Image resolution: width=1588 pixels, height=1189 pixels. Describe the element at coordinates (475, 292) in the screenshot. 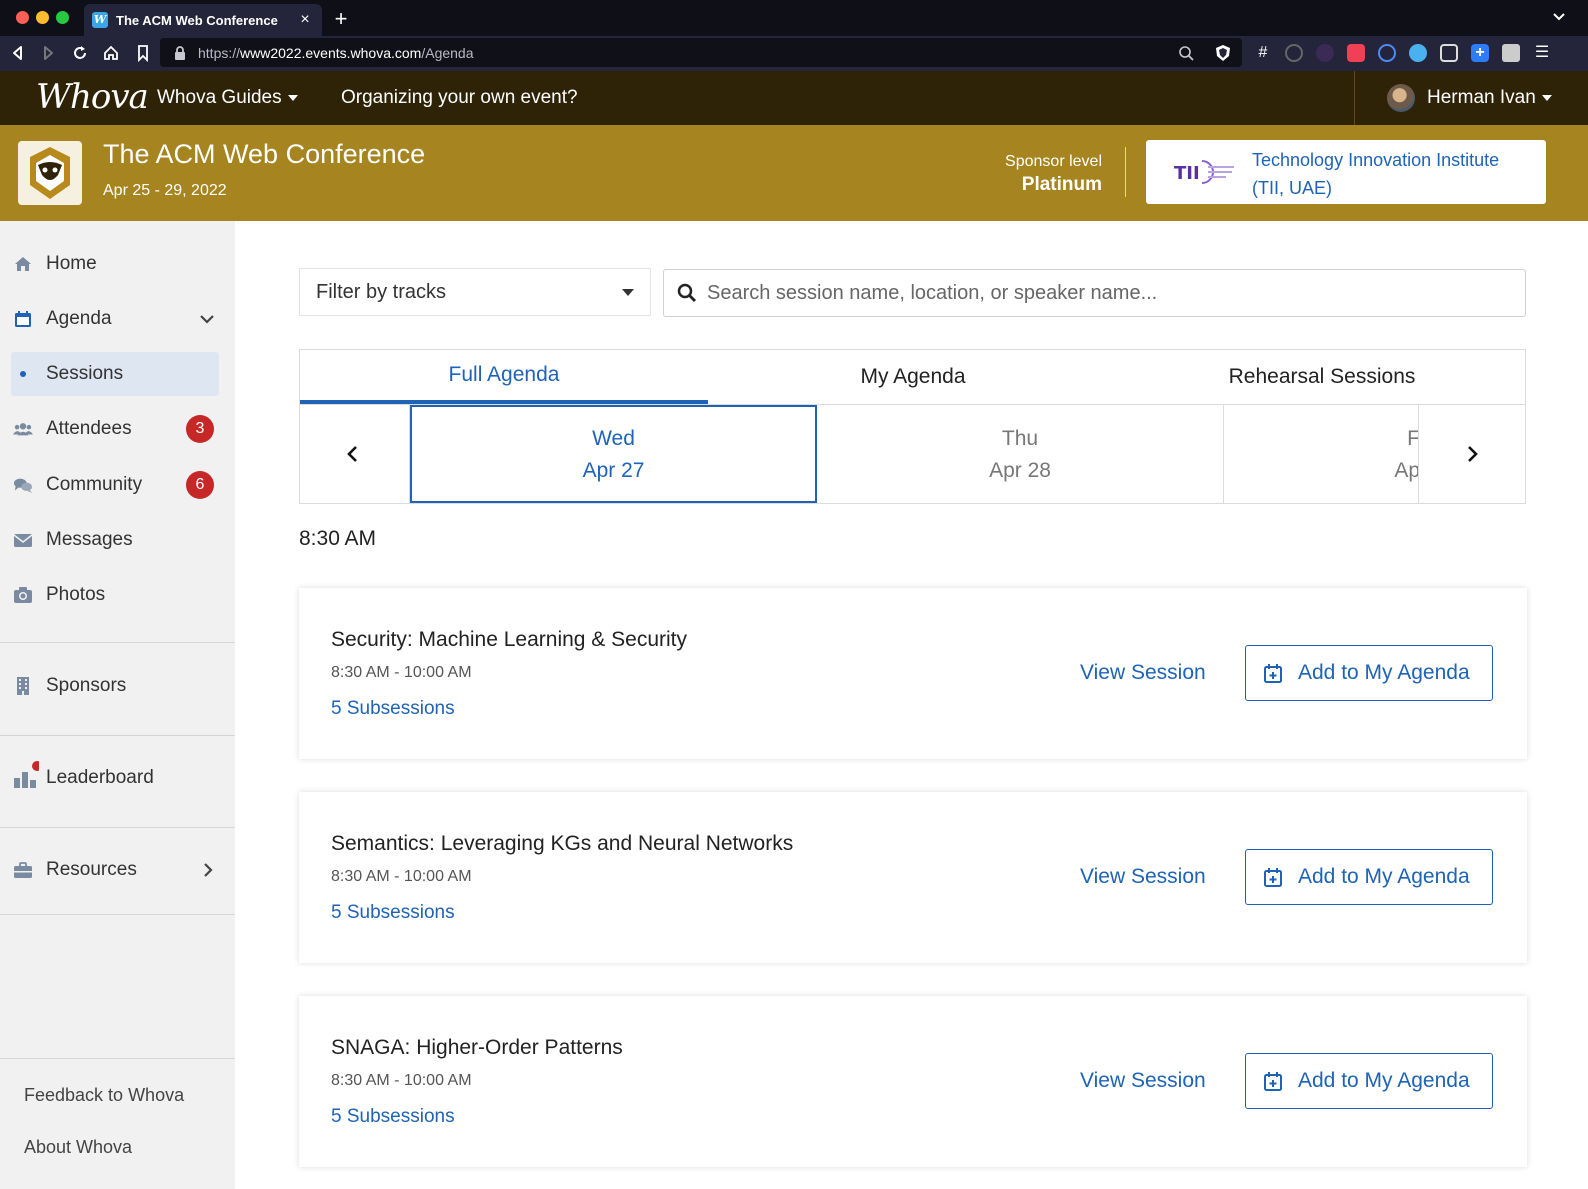

I see `filter-tracks-dropdown: Filter by tracks` at that location.